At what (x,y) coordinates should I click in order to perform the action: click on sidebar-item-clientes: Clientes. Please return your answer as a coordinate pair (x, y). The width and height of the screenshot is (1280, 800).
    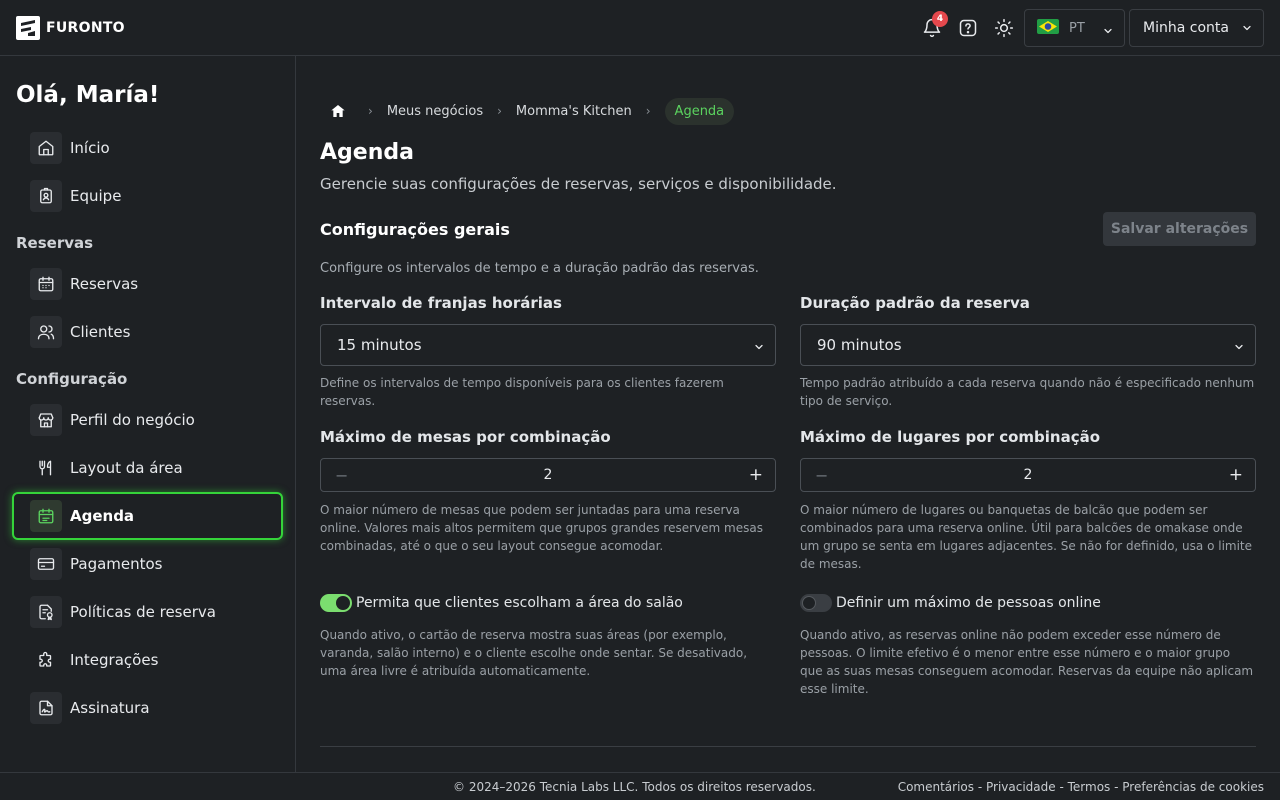
    Looking at the image, I should click on (147, 332).